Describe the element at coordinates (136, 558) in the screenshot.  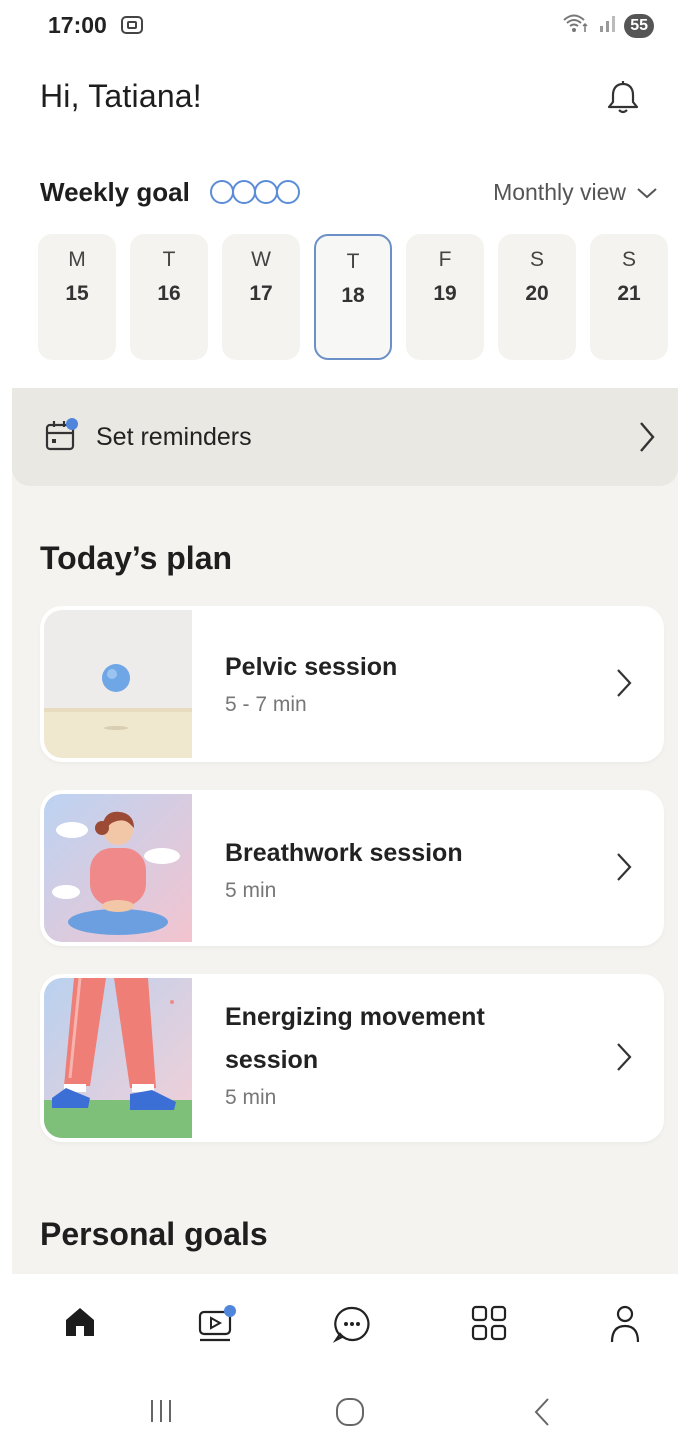
I see `todays-plan-title: Today’s plan` at that location.